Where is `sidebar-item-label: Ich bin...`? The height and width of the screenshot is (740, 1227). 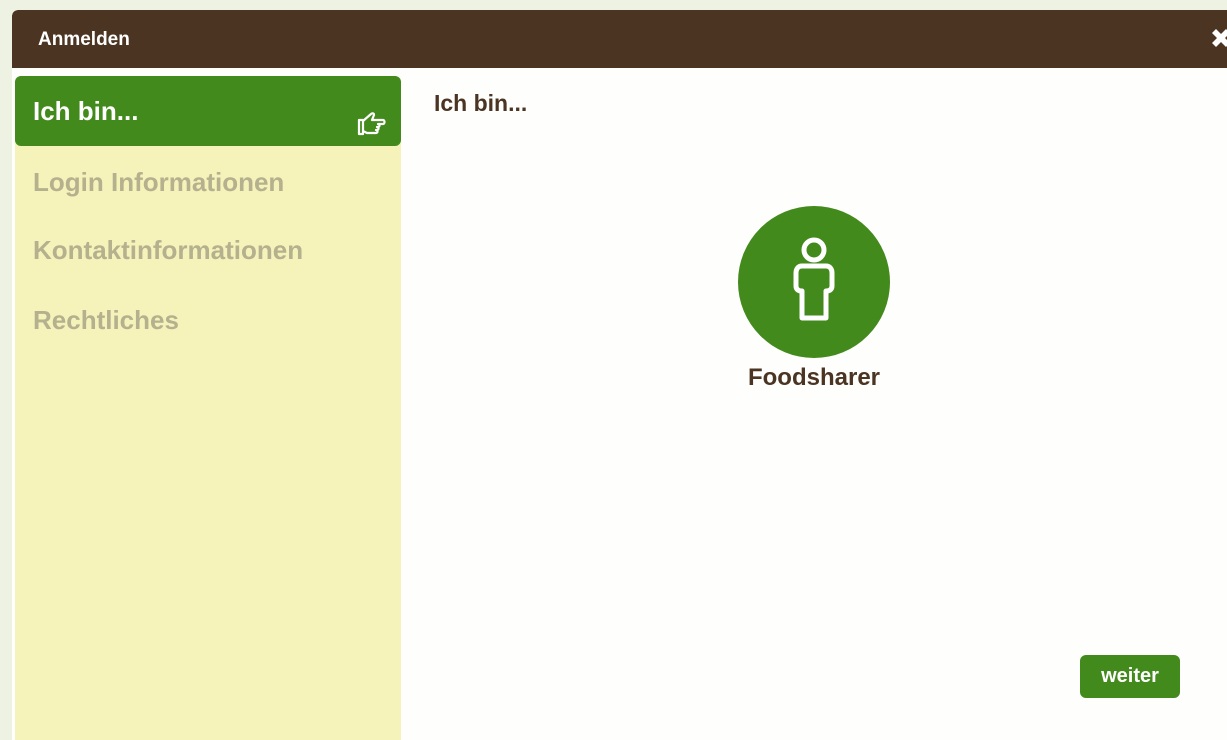 sidebar-item-label: Ich bin... is located at coordinates (86, 111).